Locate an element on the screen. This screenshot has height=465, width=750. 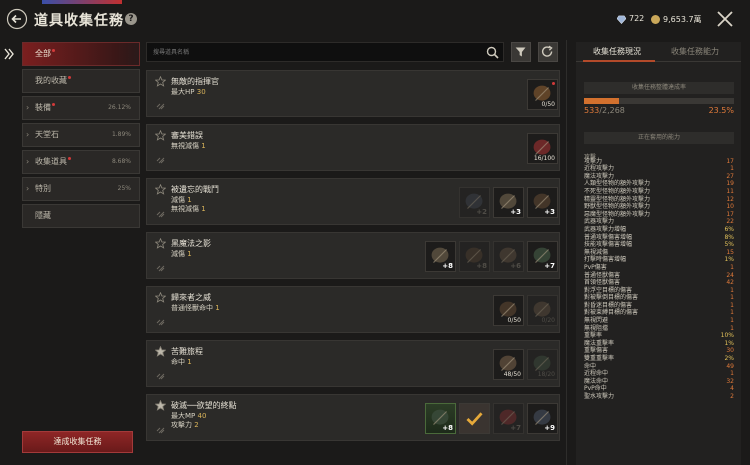
coin-count: 9,653.7萬 is located at coordinates (682, 19).